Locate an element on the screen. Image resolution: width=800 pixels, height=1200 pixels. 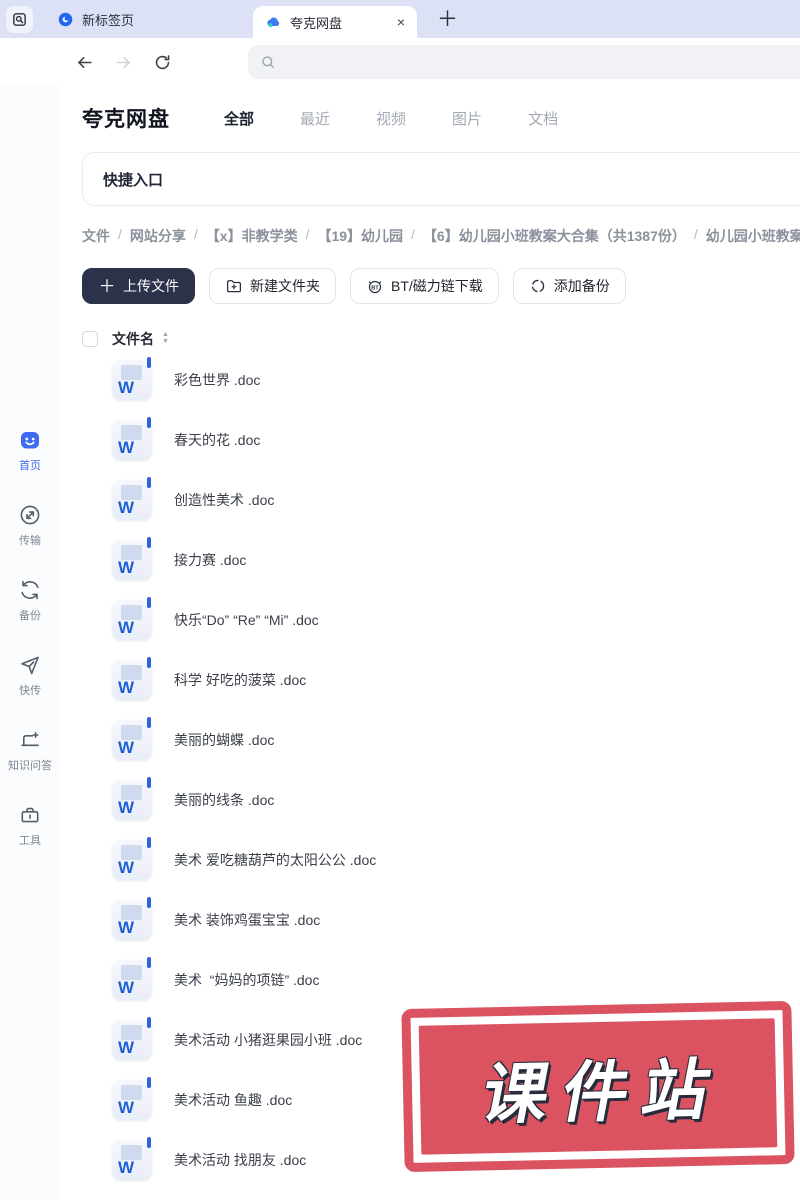
filename-column-header: 文件名 is located at coordinates (133, 339).